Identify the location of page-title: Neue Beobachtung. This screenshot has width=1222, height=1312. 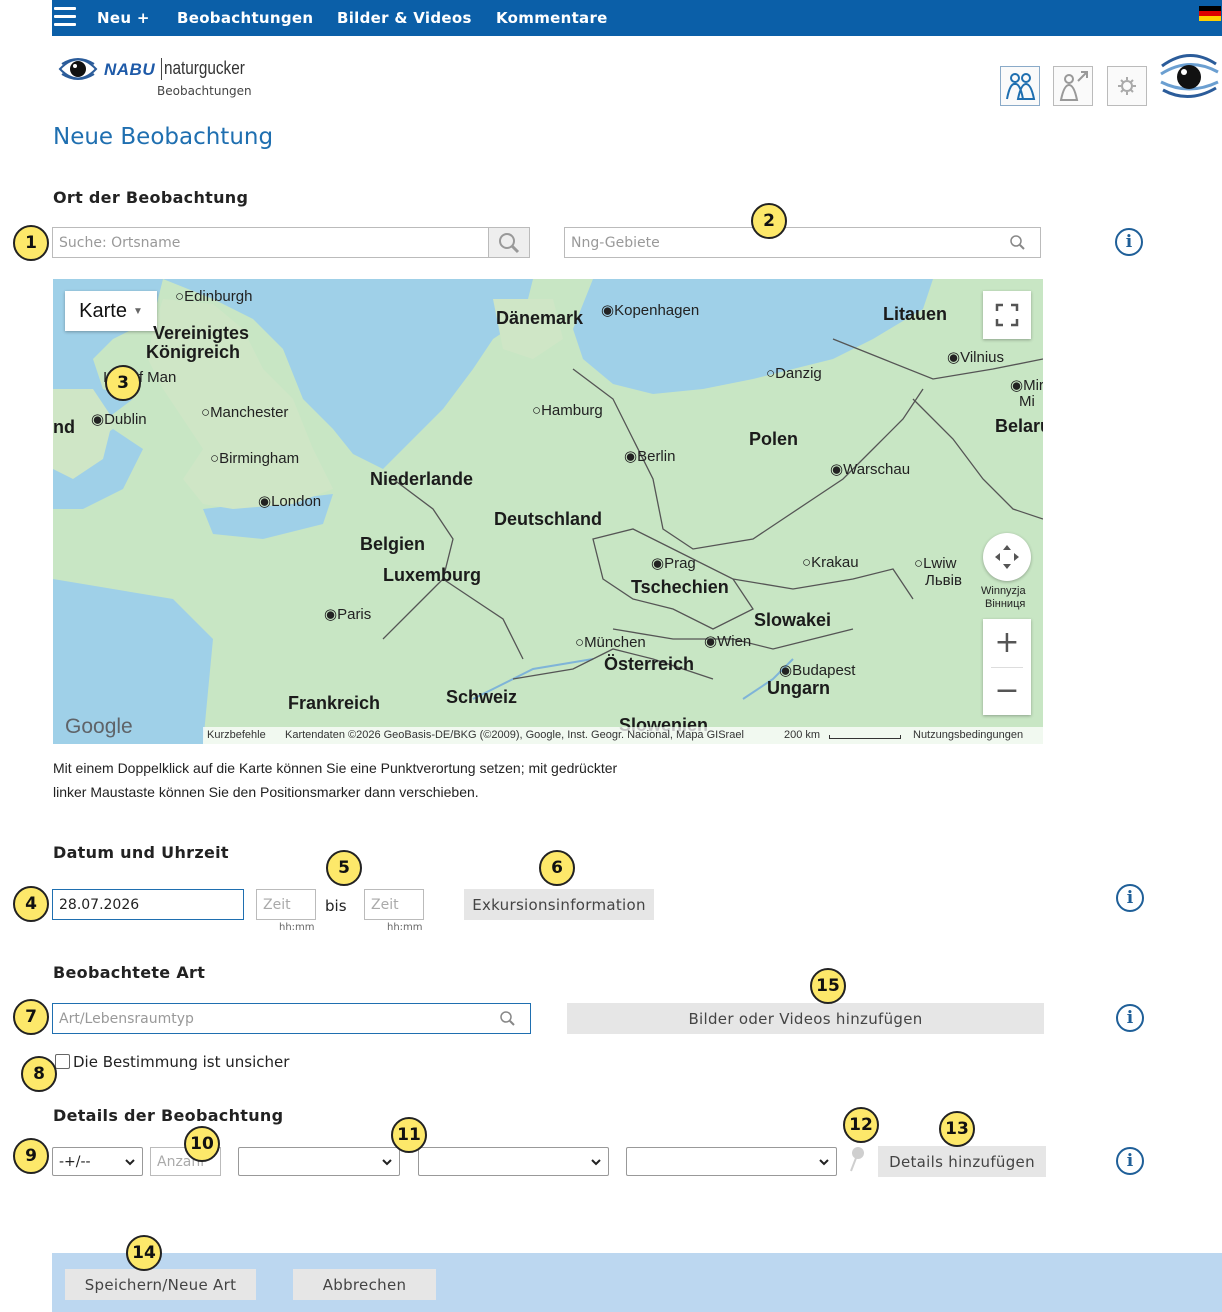
(163, 137).